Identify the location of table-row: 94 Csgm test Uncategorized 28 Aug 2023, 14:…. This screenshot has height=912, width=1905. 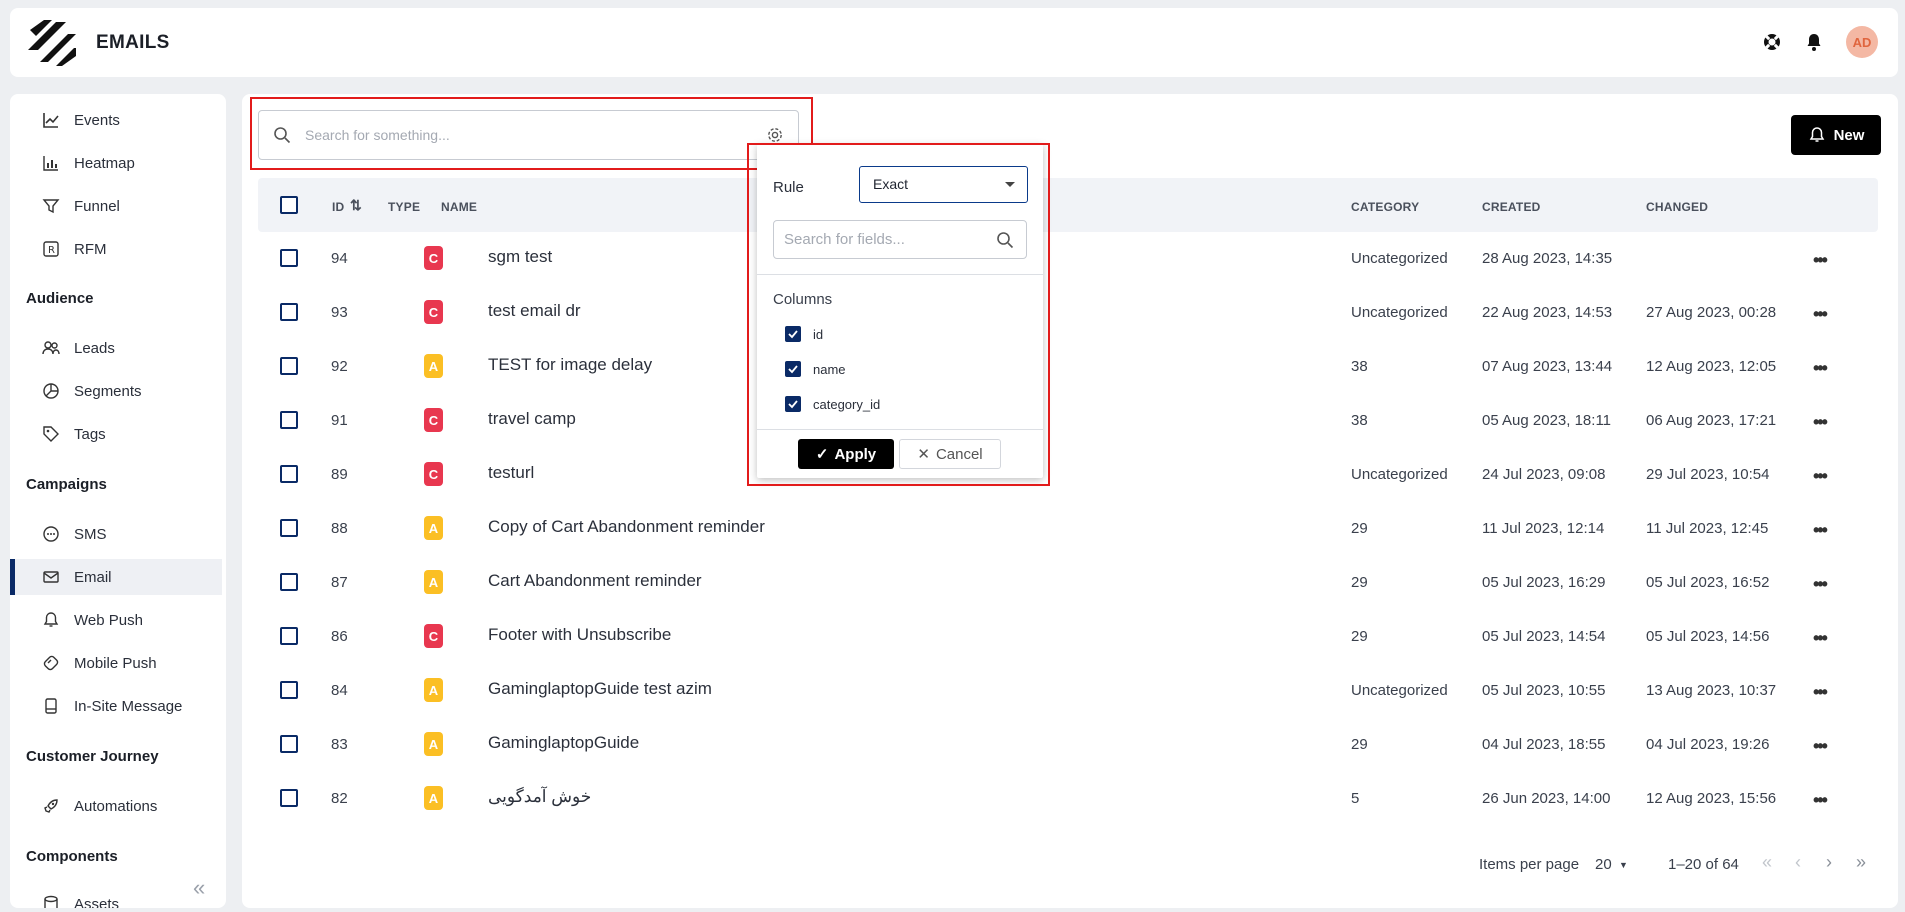
(1068, 259).